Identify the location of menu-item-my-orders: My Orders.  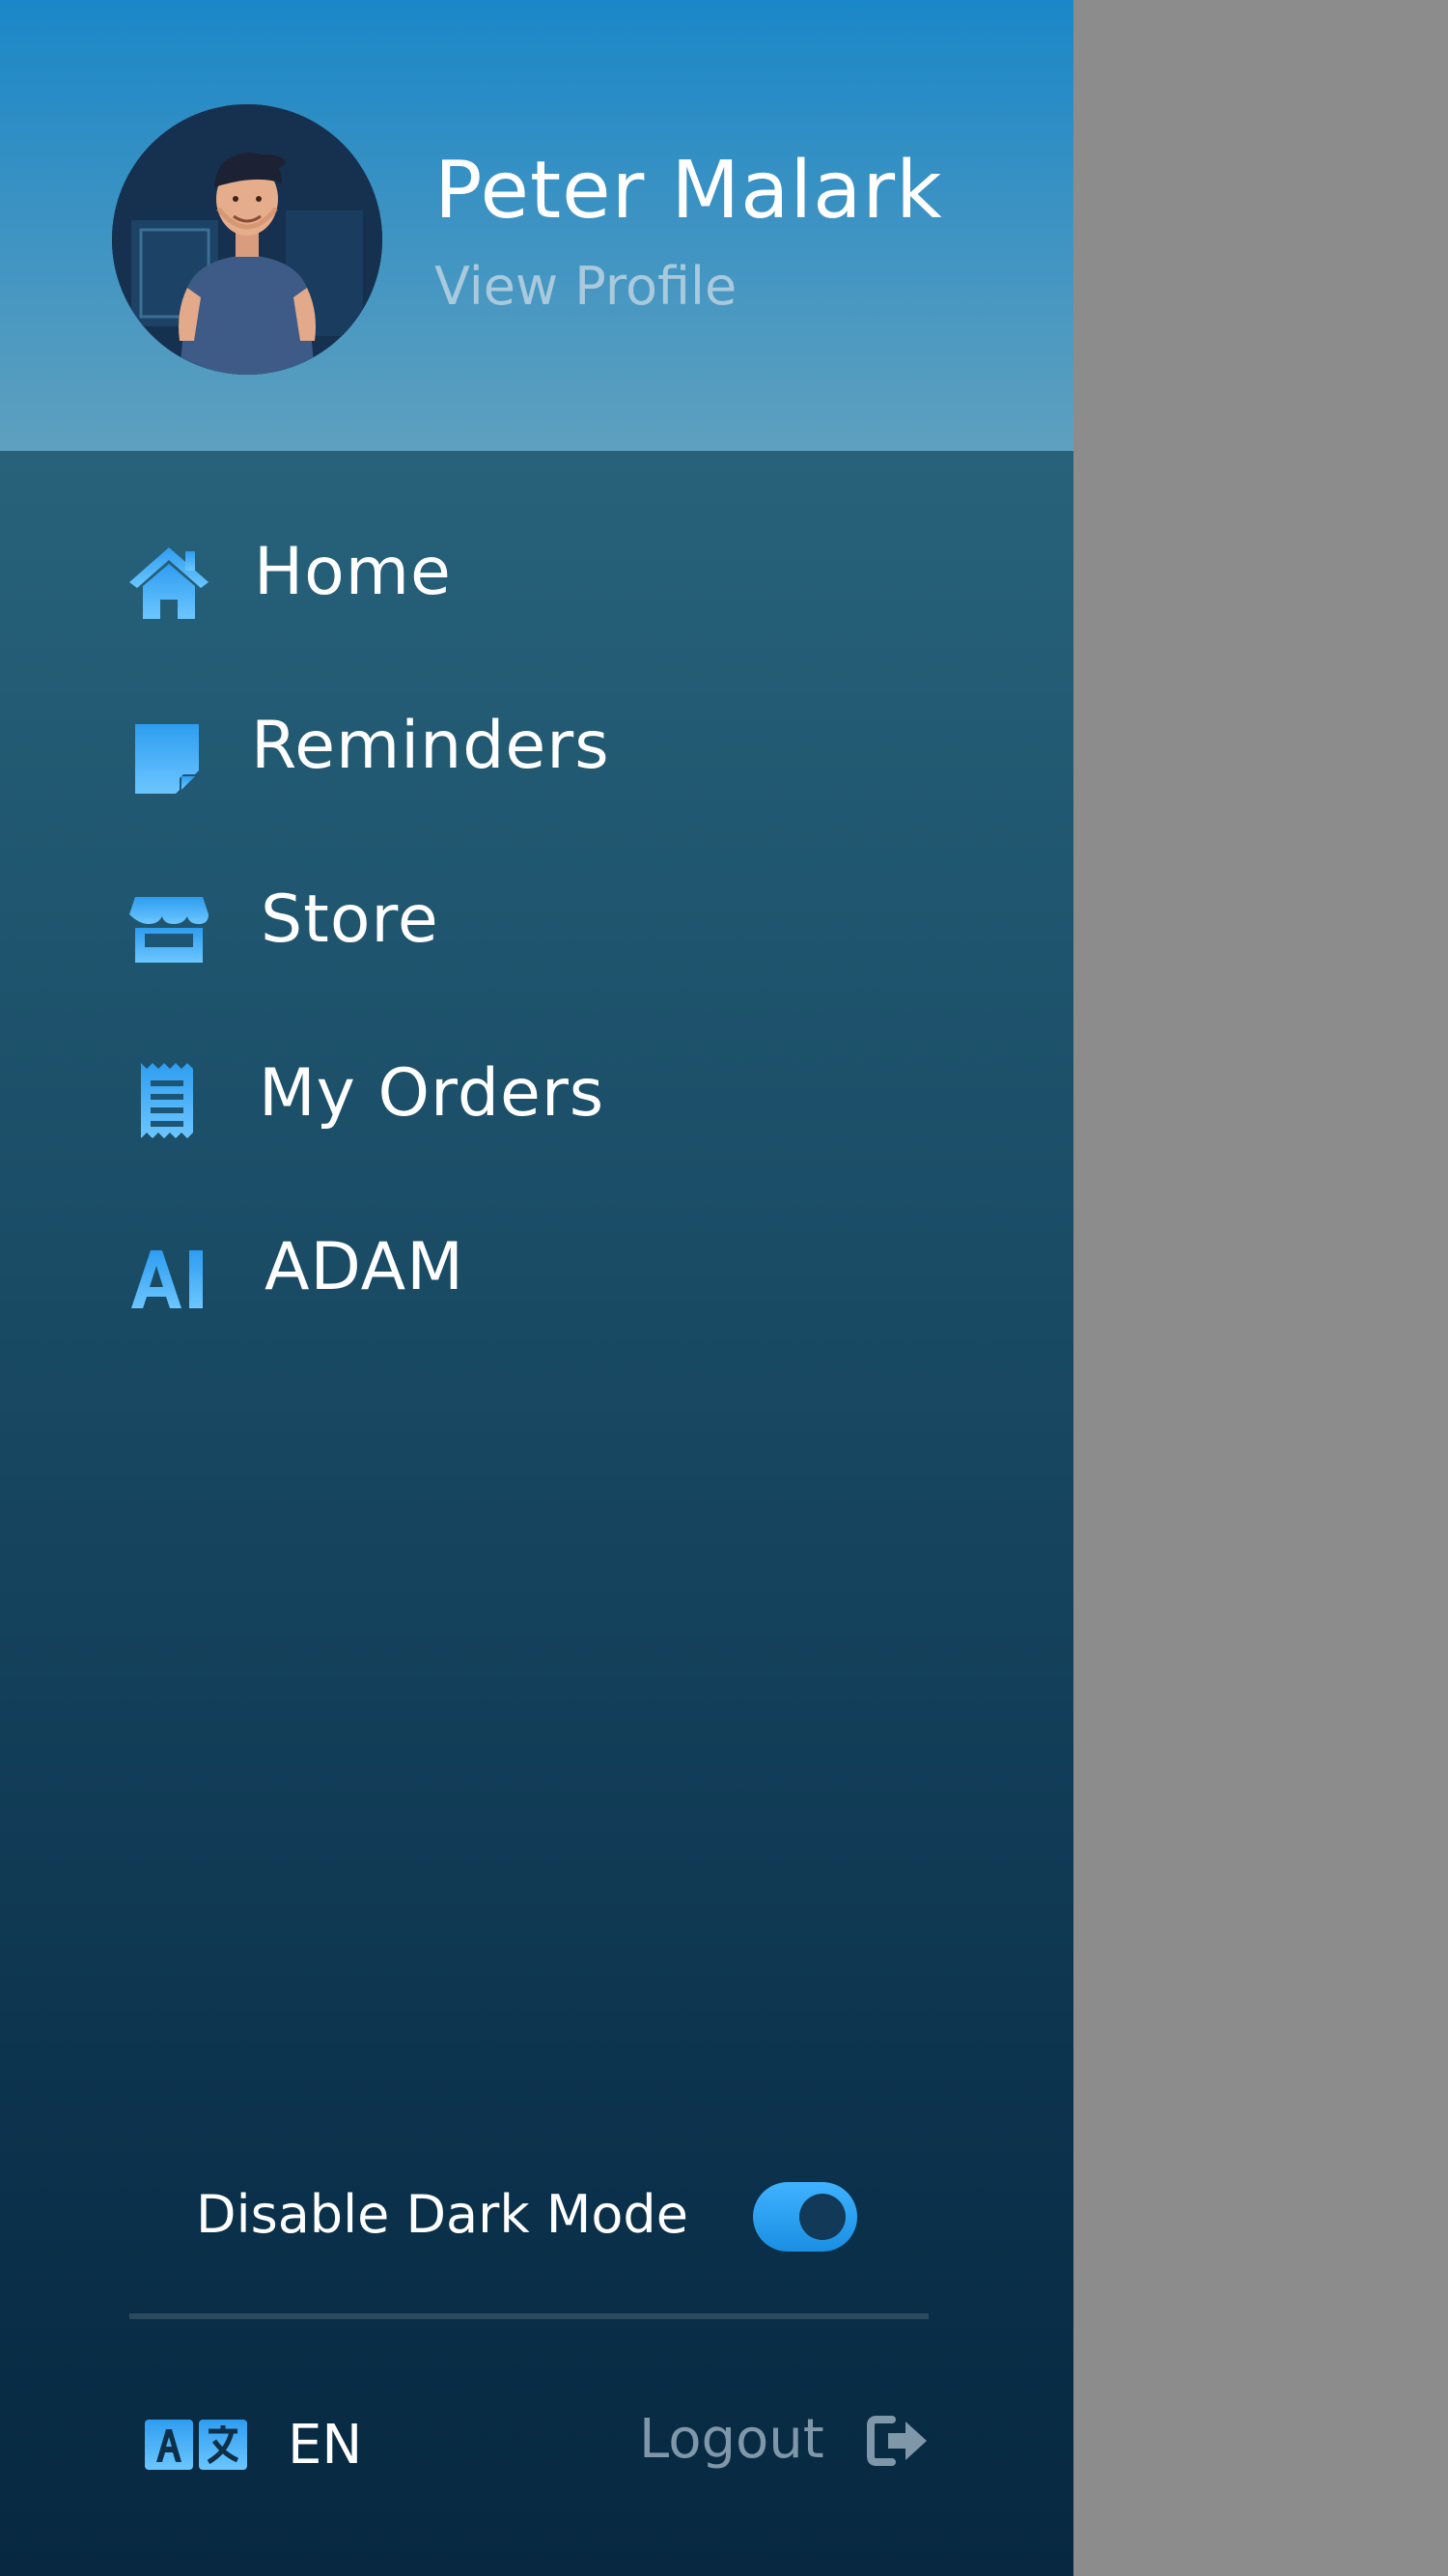
(537, 1093).